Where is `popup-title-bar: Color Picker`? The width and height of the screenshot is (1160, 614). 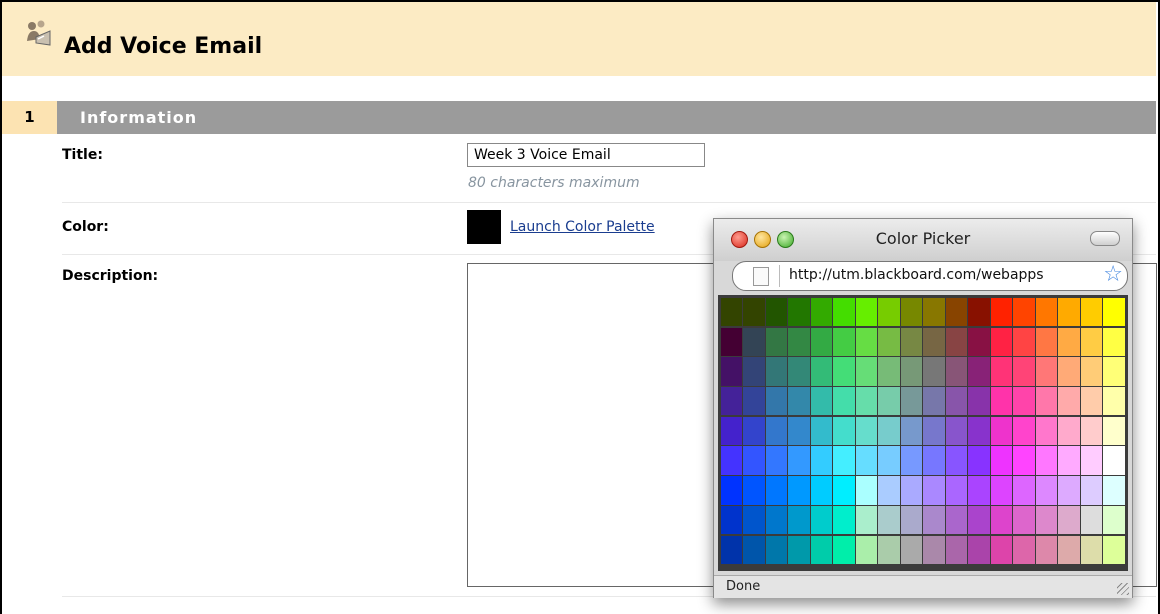
popup-title-bar: Color Picker is located at coordinates (923, 240).